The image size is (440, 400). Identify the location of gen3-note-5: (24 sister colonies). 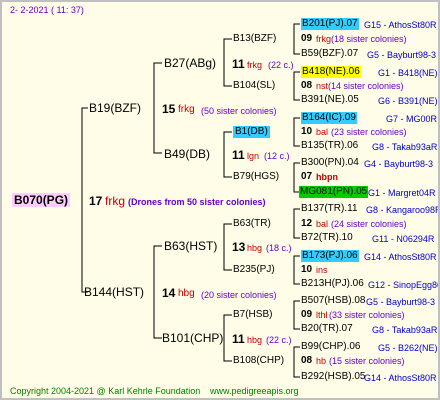
(369, 224).